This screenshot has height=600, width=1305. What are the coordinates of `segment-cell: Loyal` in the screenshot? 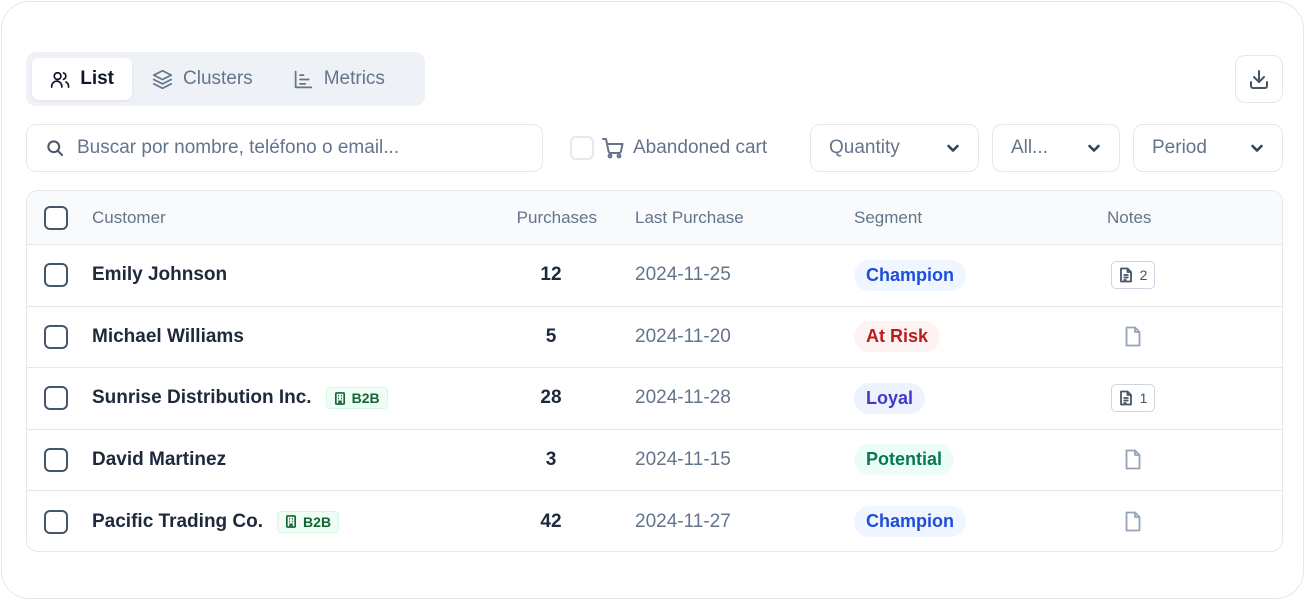 It's located at (890, 398).